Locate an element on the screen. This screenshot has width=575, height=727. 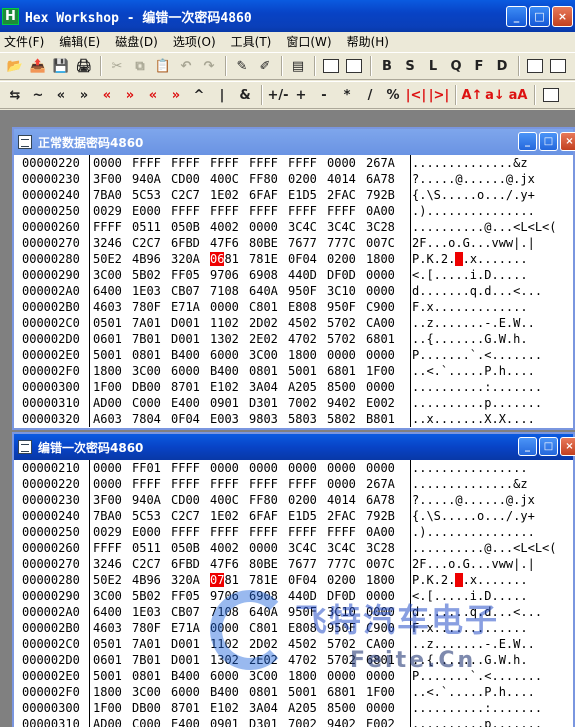
doc-close-button: × is located at coordinates (567, 141).